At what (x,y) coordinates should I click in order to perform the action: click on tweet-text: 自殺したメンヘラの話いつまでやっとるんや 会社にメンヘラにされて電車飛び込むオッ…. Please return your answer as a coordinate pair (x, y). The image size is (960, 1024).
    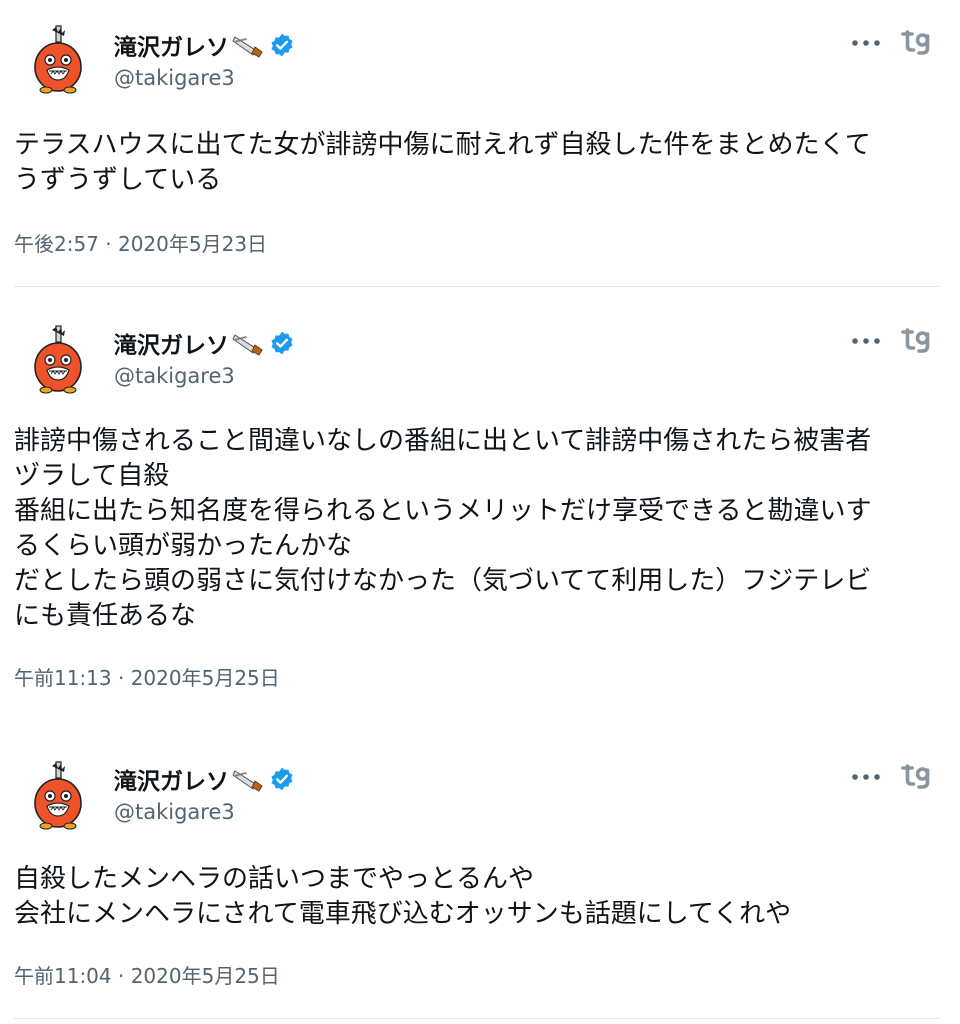
    Looking at the image, I should click on (403, 896).